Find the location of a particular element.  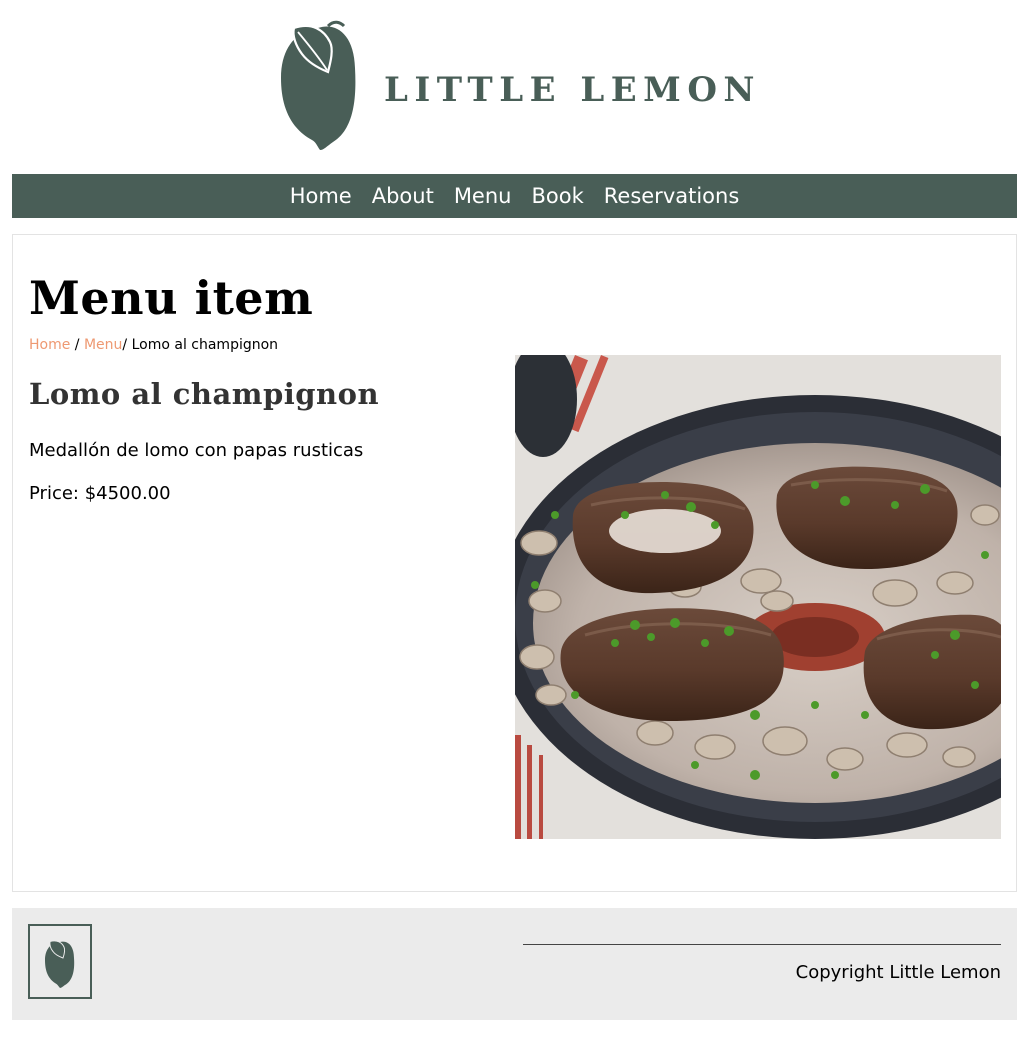

main-nav: Home About Menu Book Reservations is located at coordinates (514, 196).